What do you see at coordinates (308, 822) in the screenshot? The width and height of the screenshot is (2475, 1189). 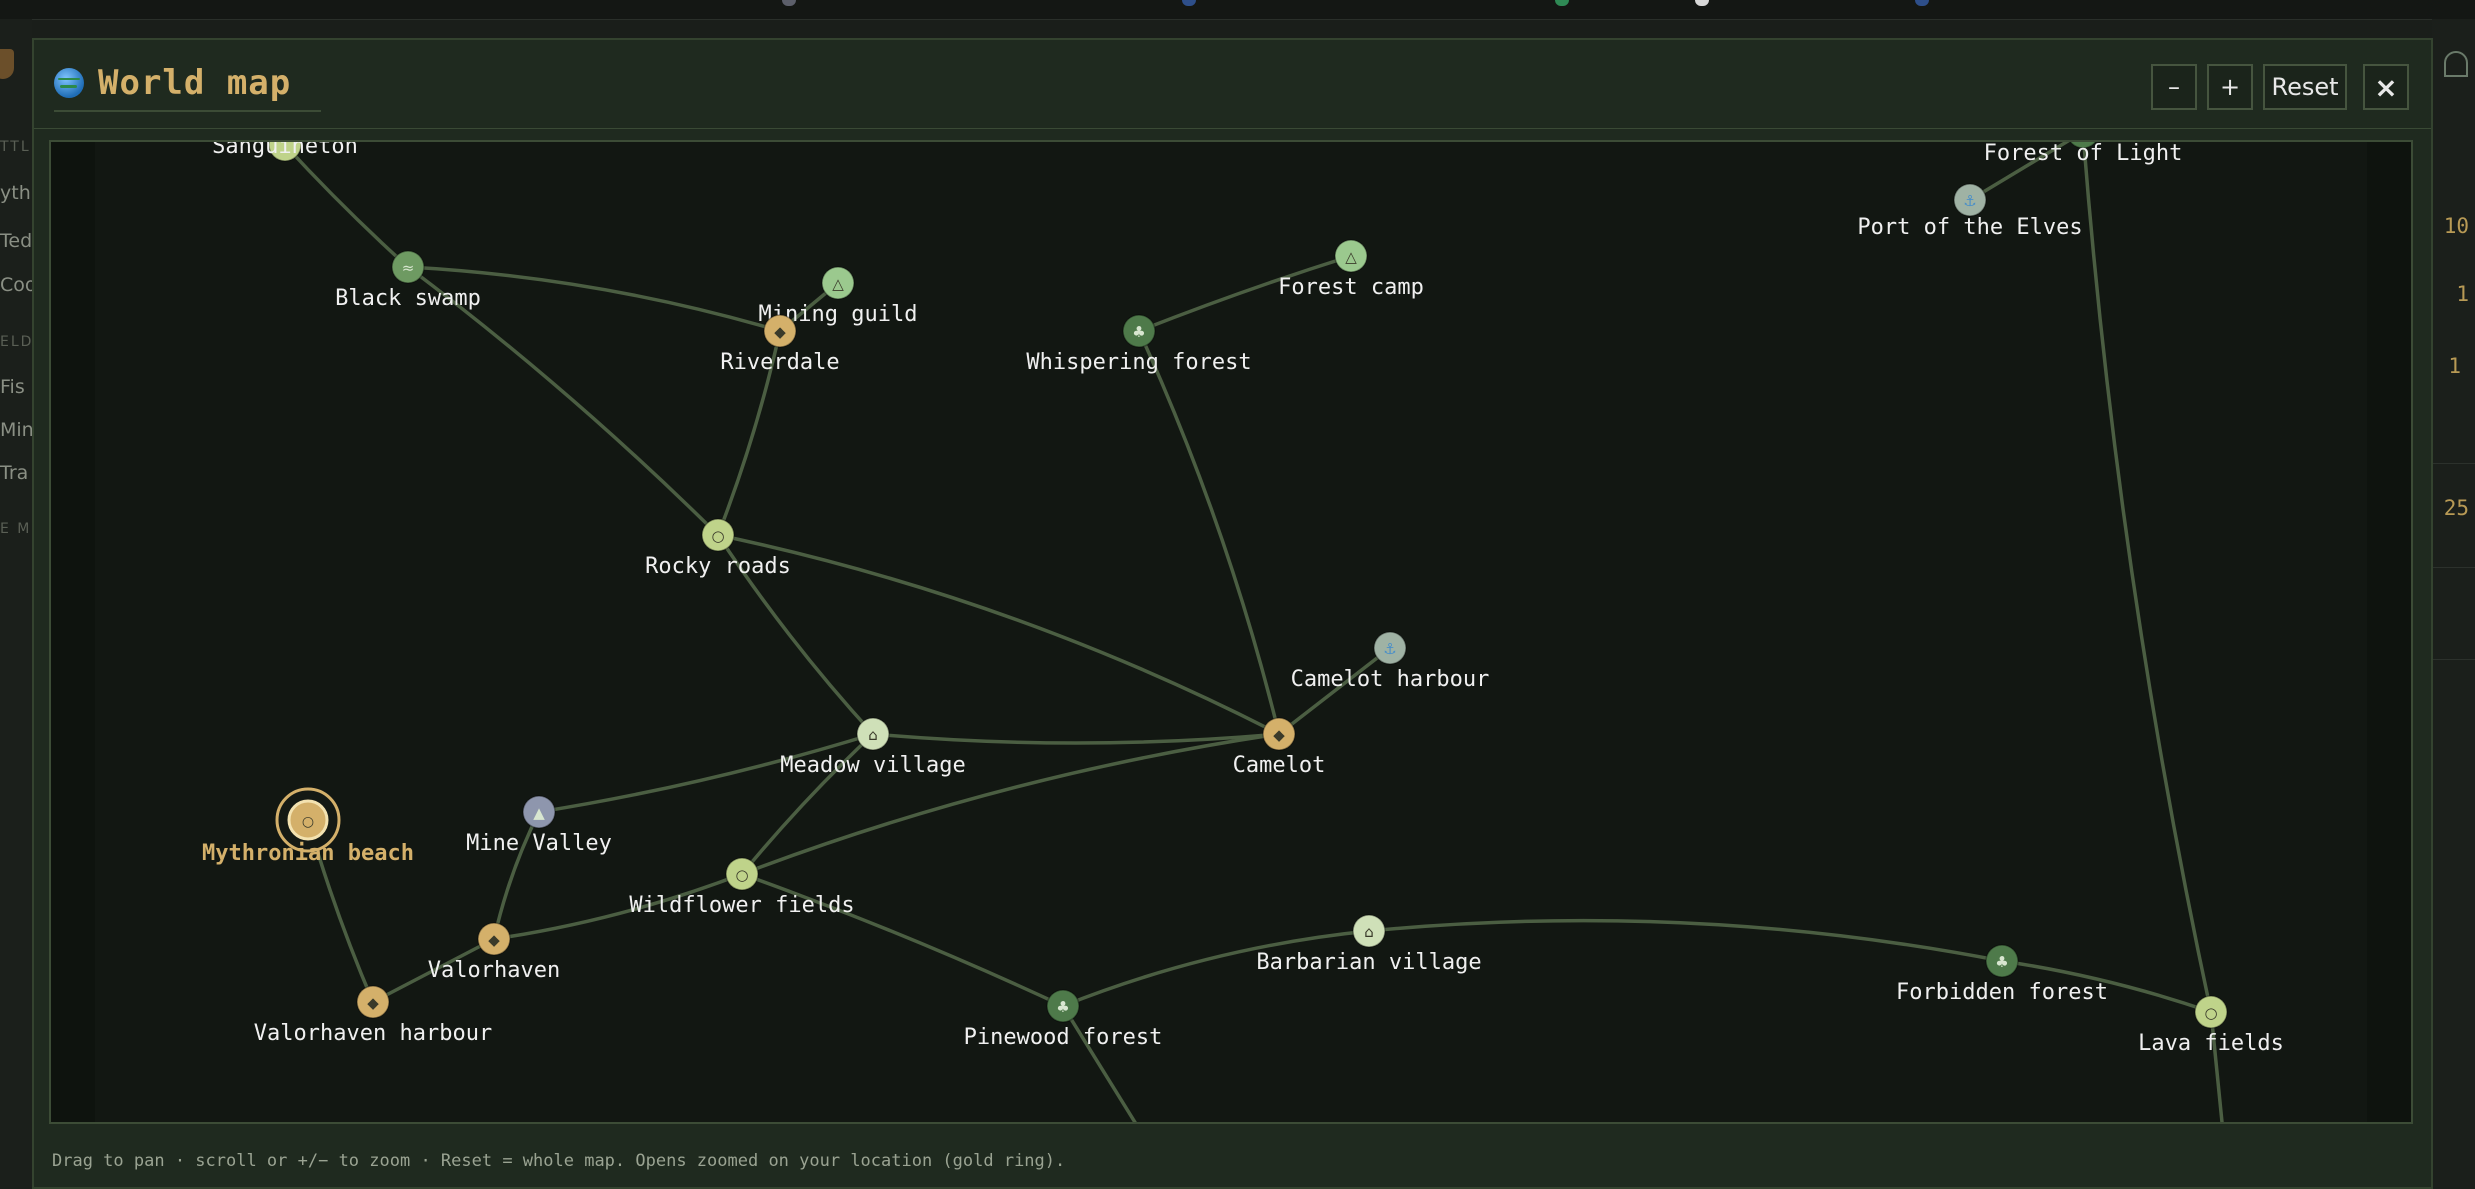 I see `current-icon: ○` at bounding box center [308, 822].